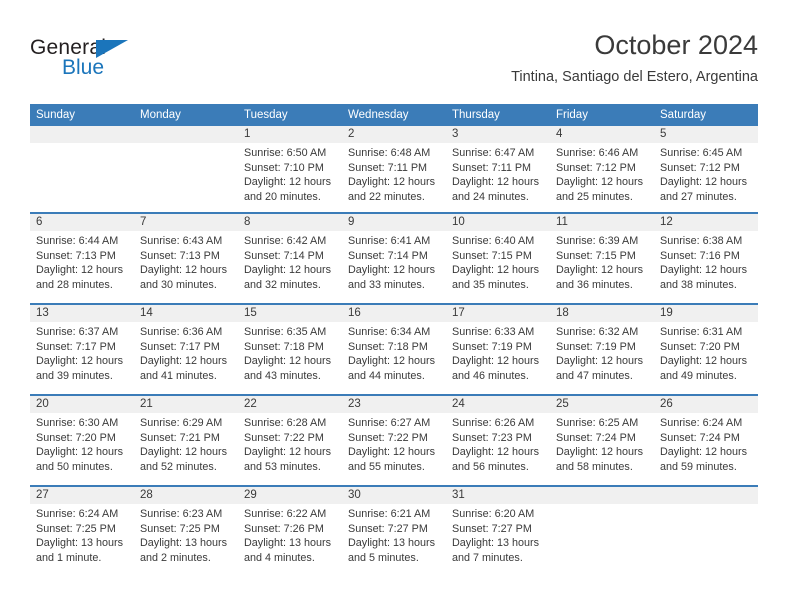  I want to click on brand-name-blue: Blue, so click(83, 67).